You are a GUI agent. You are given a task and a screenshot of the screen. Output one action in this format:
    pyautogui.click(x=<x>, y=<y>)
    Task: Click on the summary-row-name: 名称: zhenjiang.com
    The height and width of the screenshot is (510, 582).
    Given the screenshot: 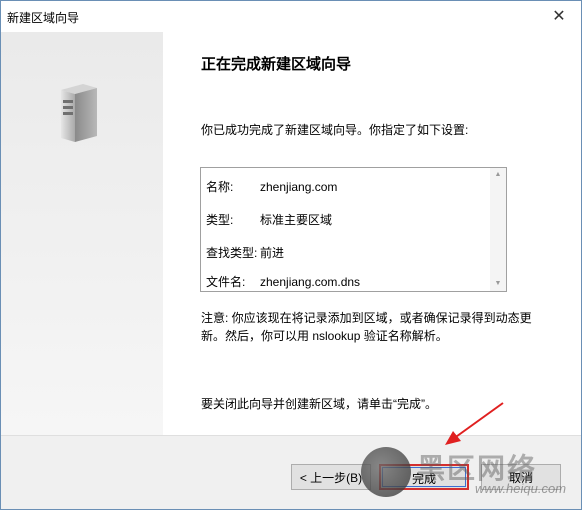 What is the action you would take?
    pyautogui.click(x=271, y=187)
    